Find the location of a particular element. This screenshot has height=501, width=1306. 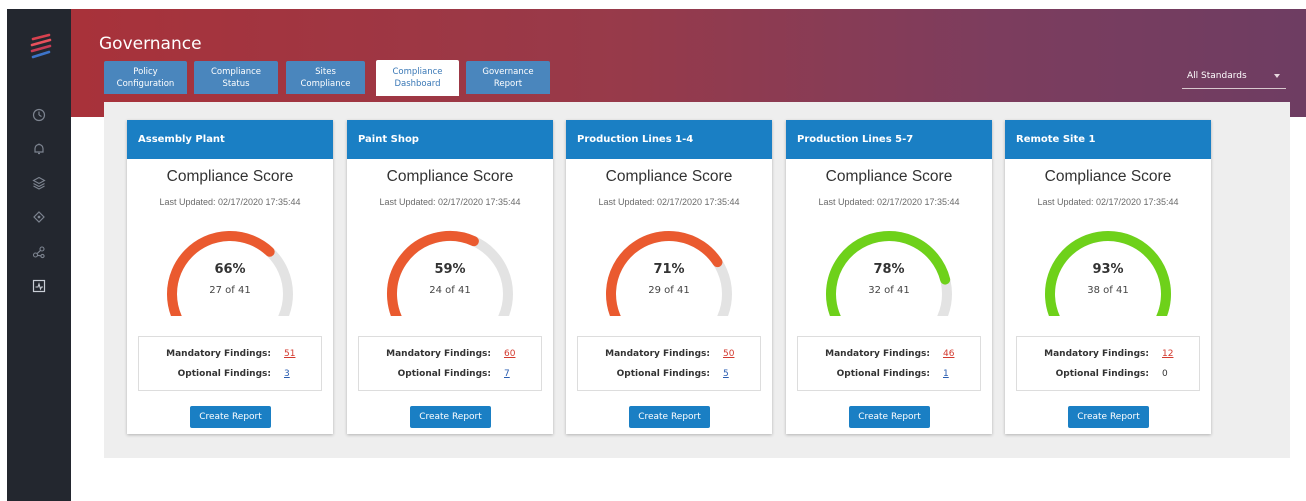

layers-icon is located at coordinates (39, 183).